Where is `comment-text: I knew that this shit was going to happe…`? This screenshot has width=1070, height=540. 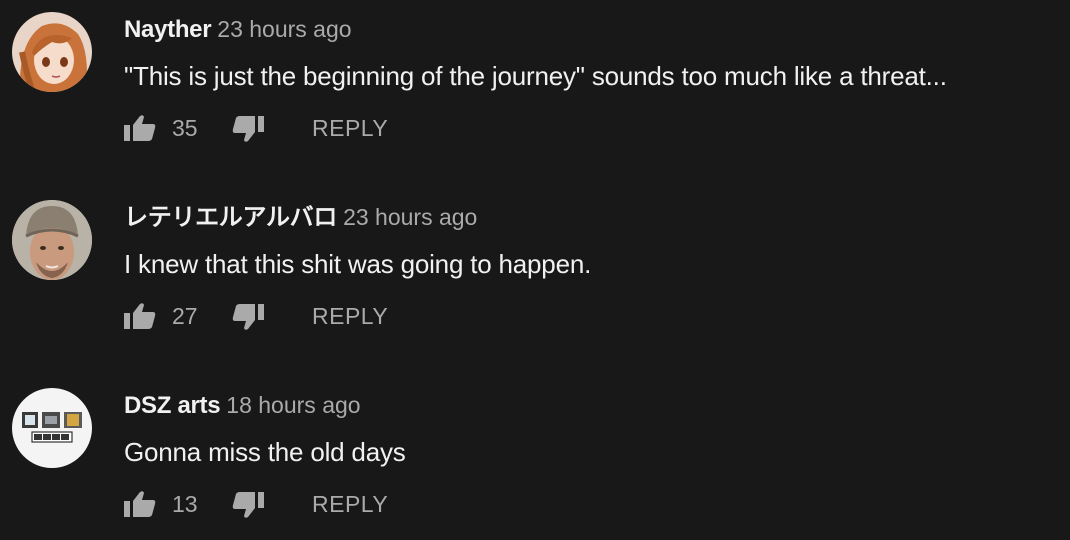 comment-text: I knew that this shit was going to happe… is located at coordinates (358, 264).